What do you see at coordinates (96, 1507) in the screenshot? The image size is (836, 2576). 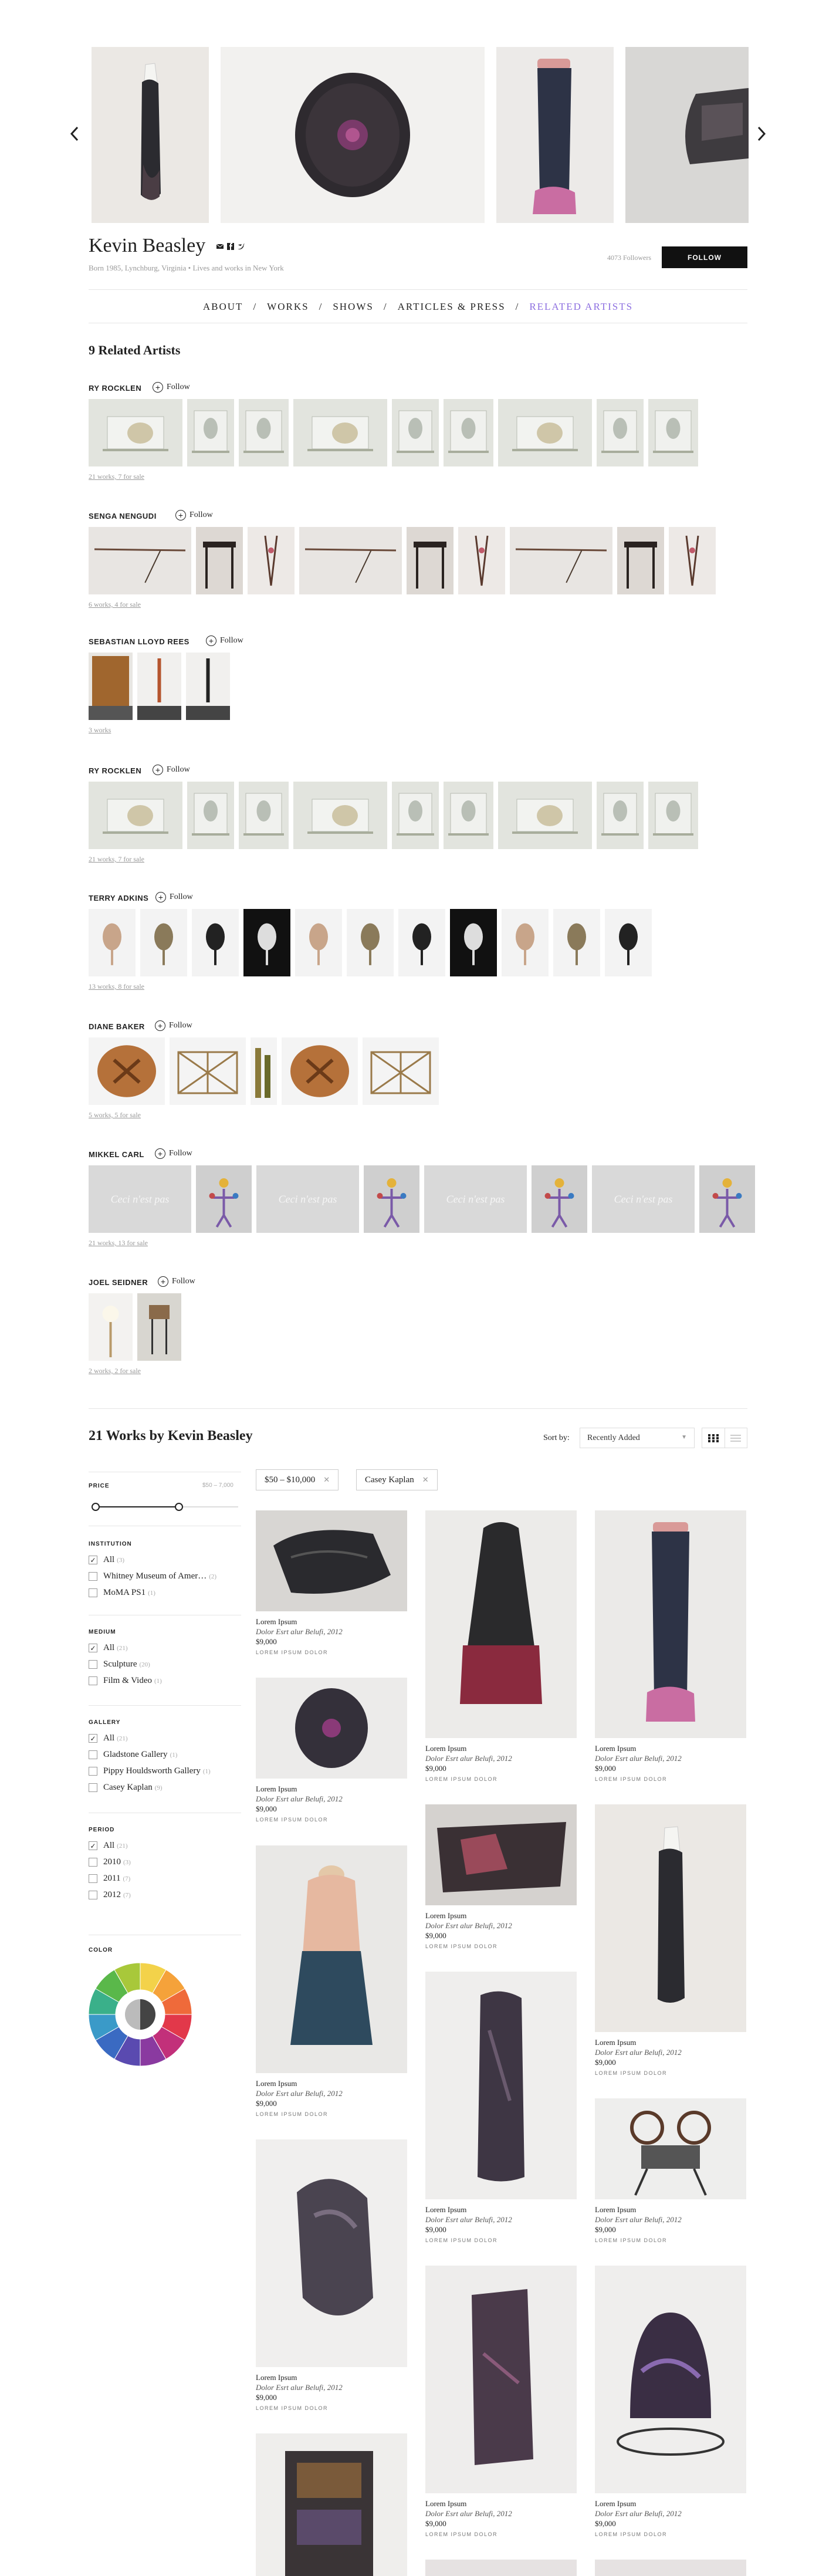 I see `slider-handle-low` at bounding box center [96, 1507].